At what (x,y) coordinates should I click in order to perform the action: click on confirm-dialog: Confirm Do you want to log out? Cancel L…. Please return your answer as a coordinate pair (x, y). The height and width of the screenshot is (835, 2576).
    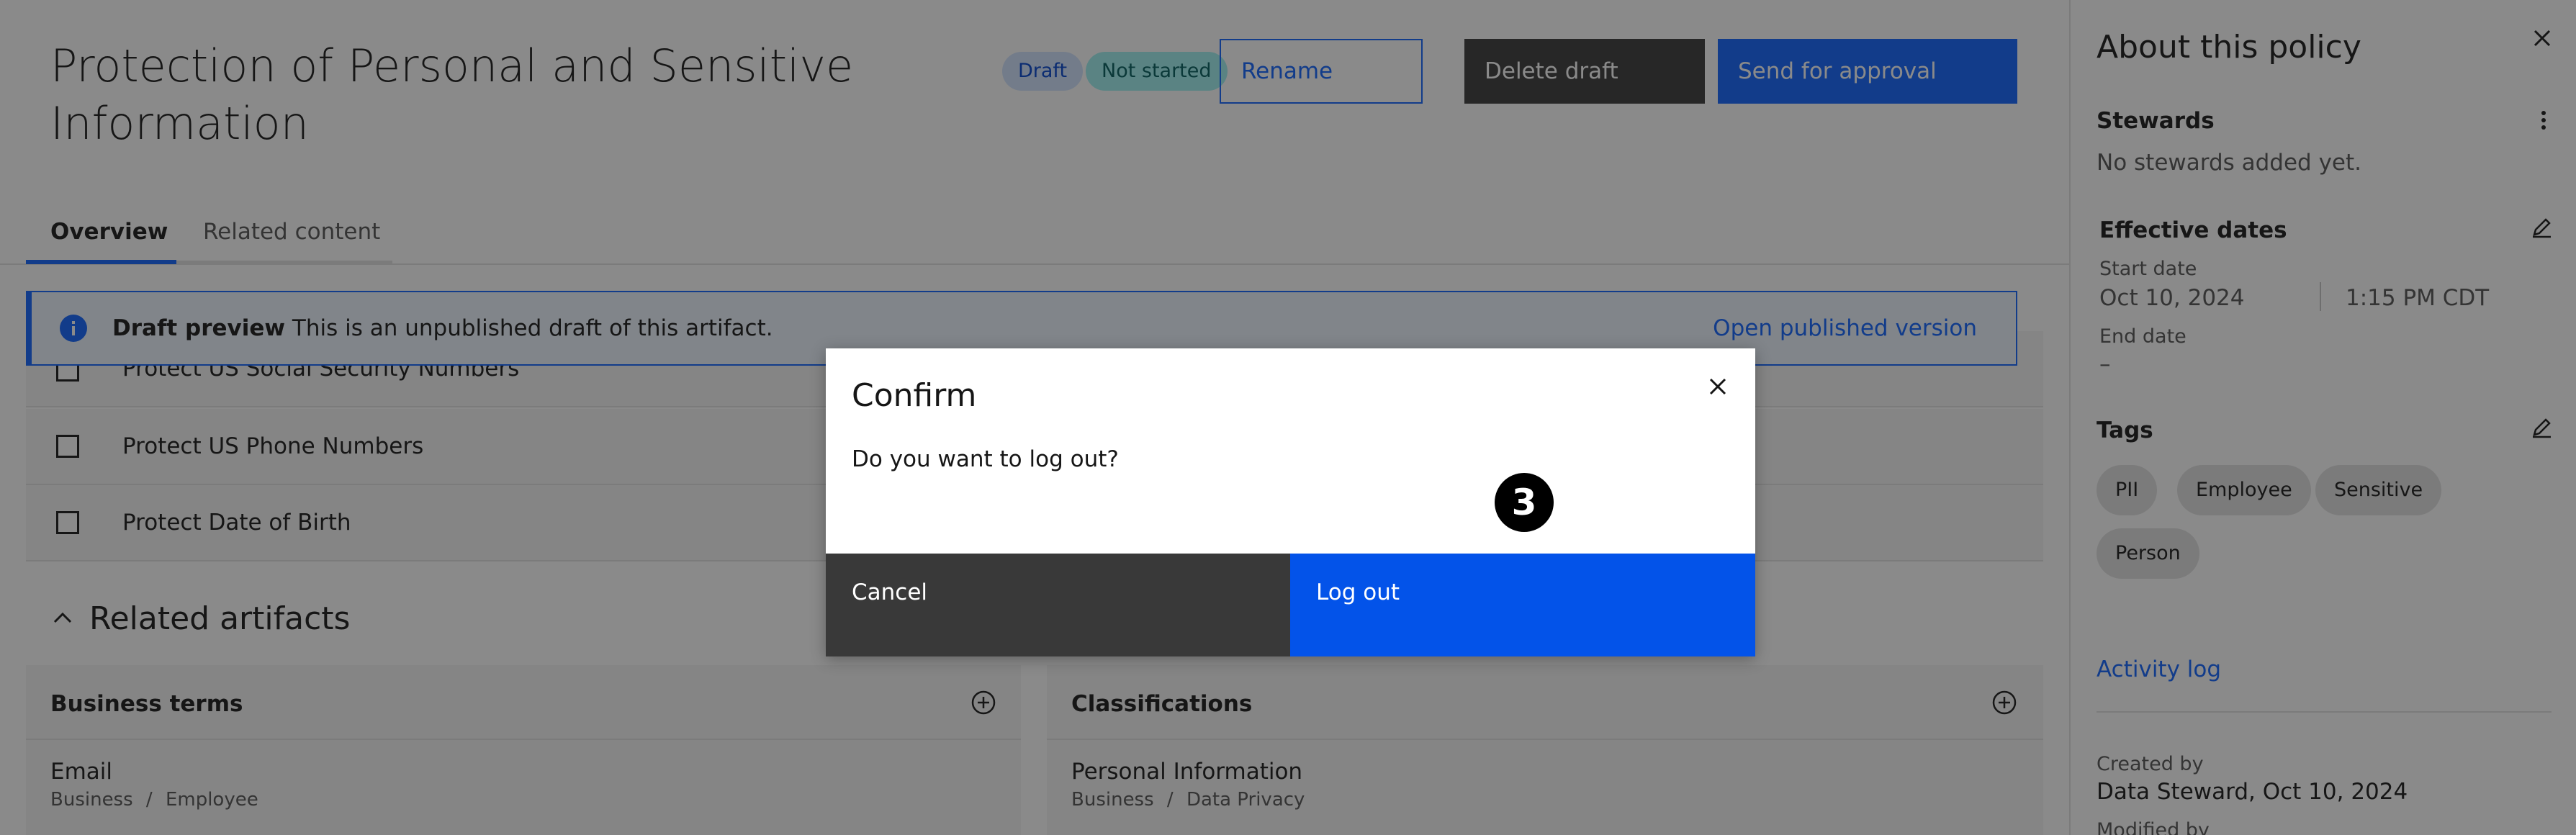
    Looking at the image, I should click on (1290, 502).